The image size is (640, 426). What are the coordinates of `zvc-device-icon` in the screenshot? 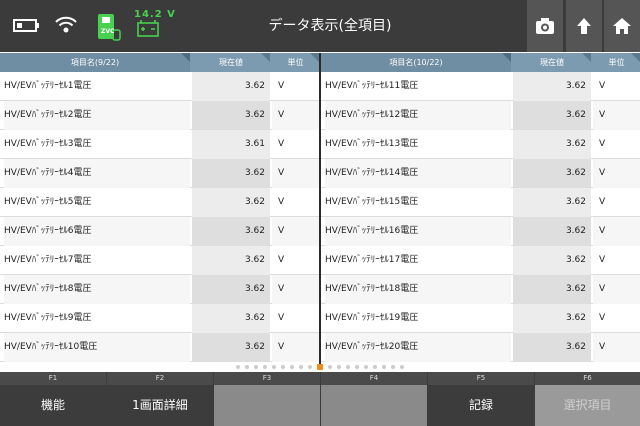 It's located at (109, 27).